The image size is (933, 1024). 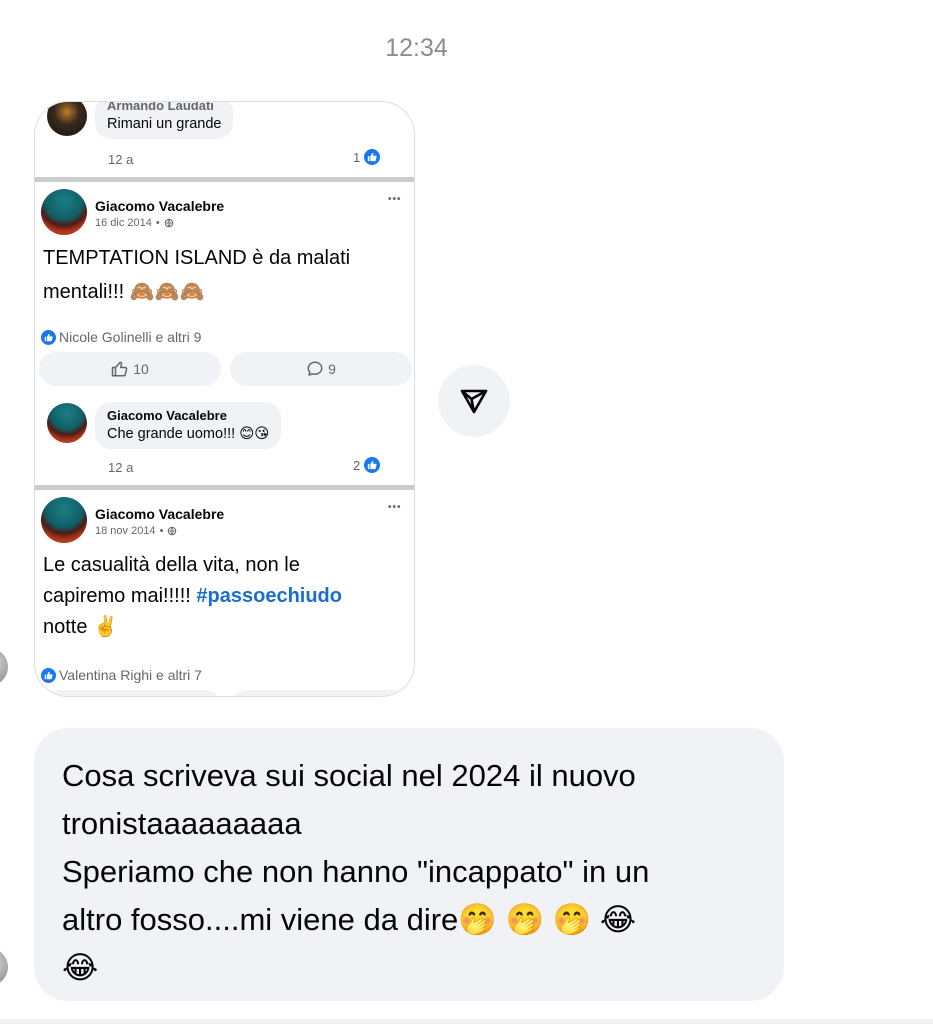 I want to click on post-text-line: Le casualità della vita, non le, so click(x=171, y=565).